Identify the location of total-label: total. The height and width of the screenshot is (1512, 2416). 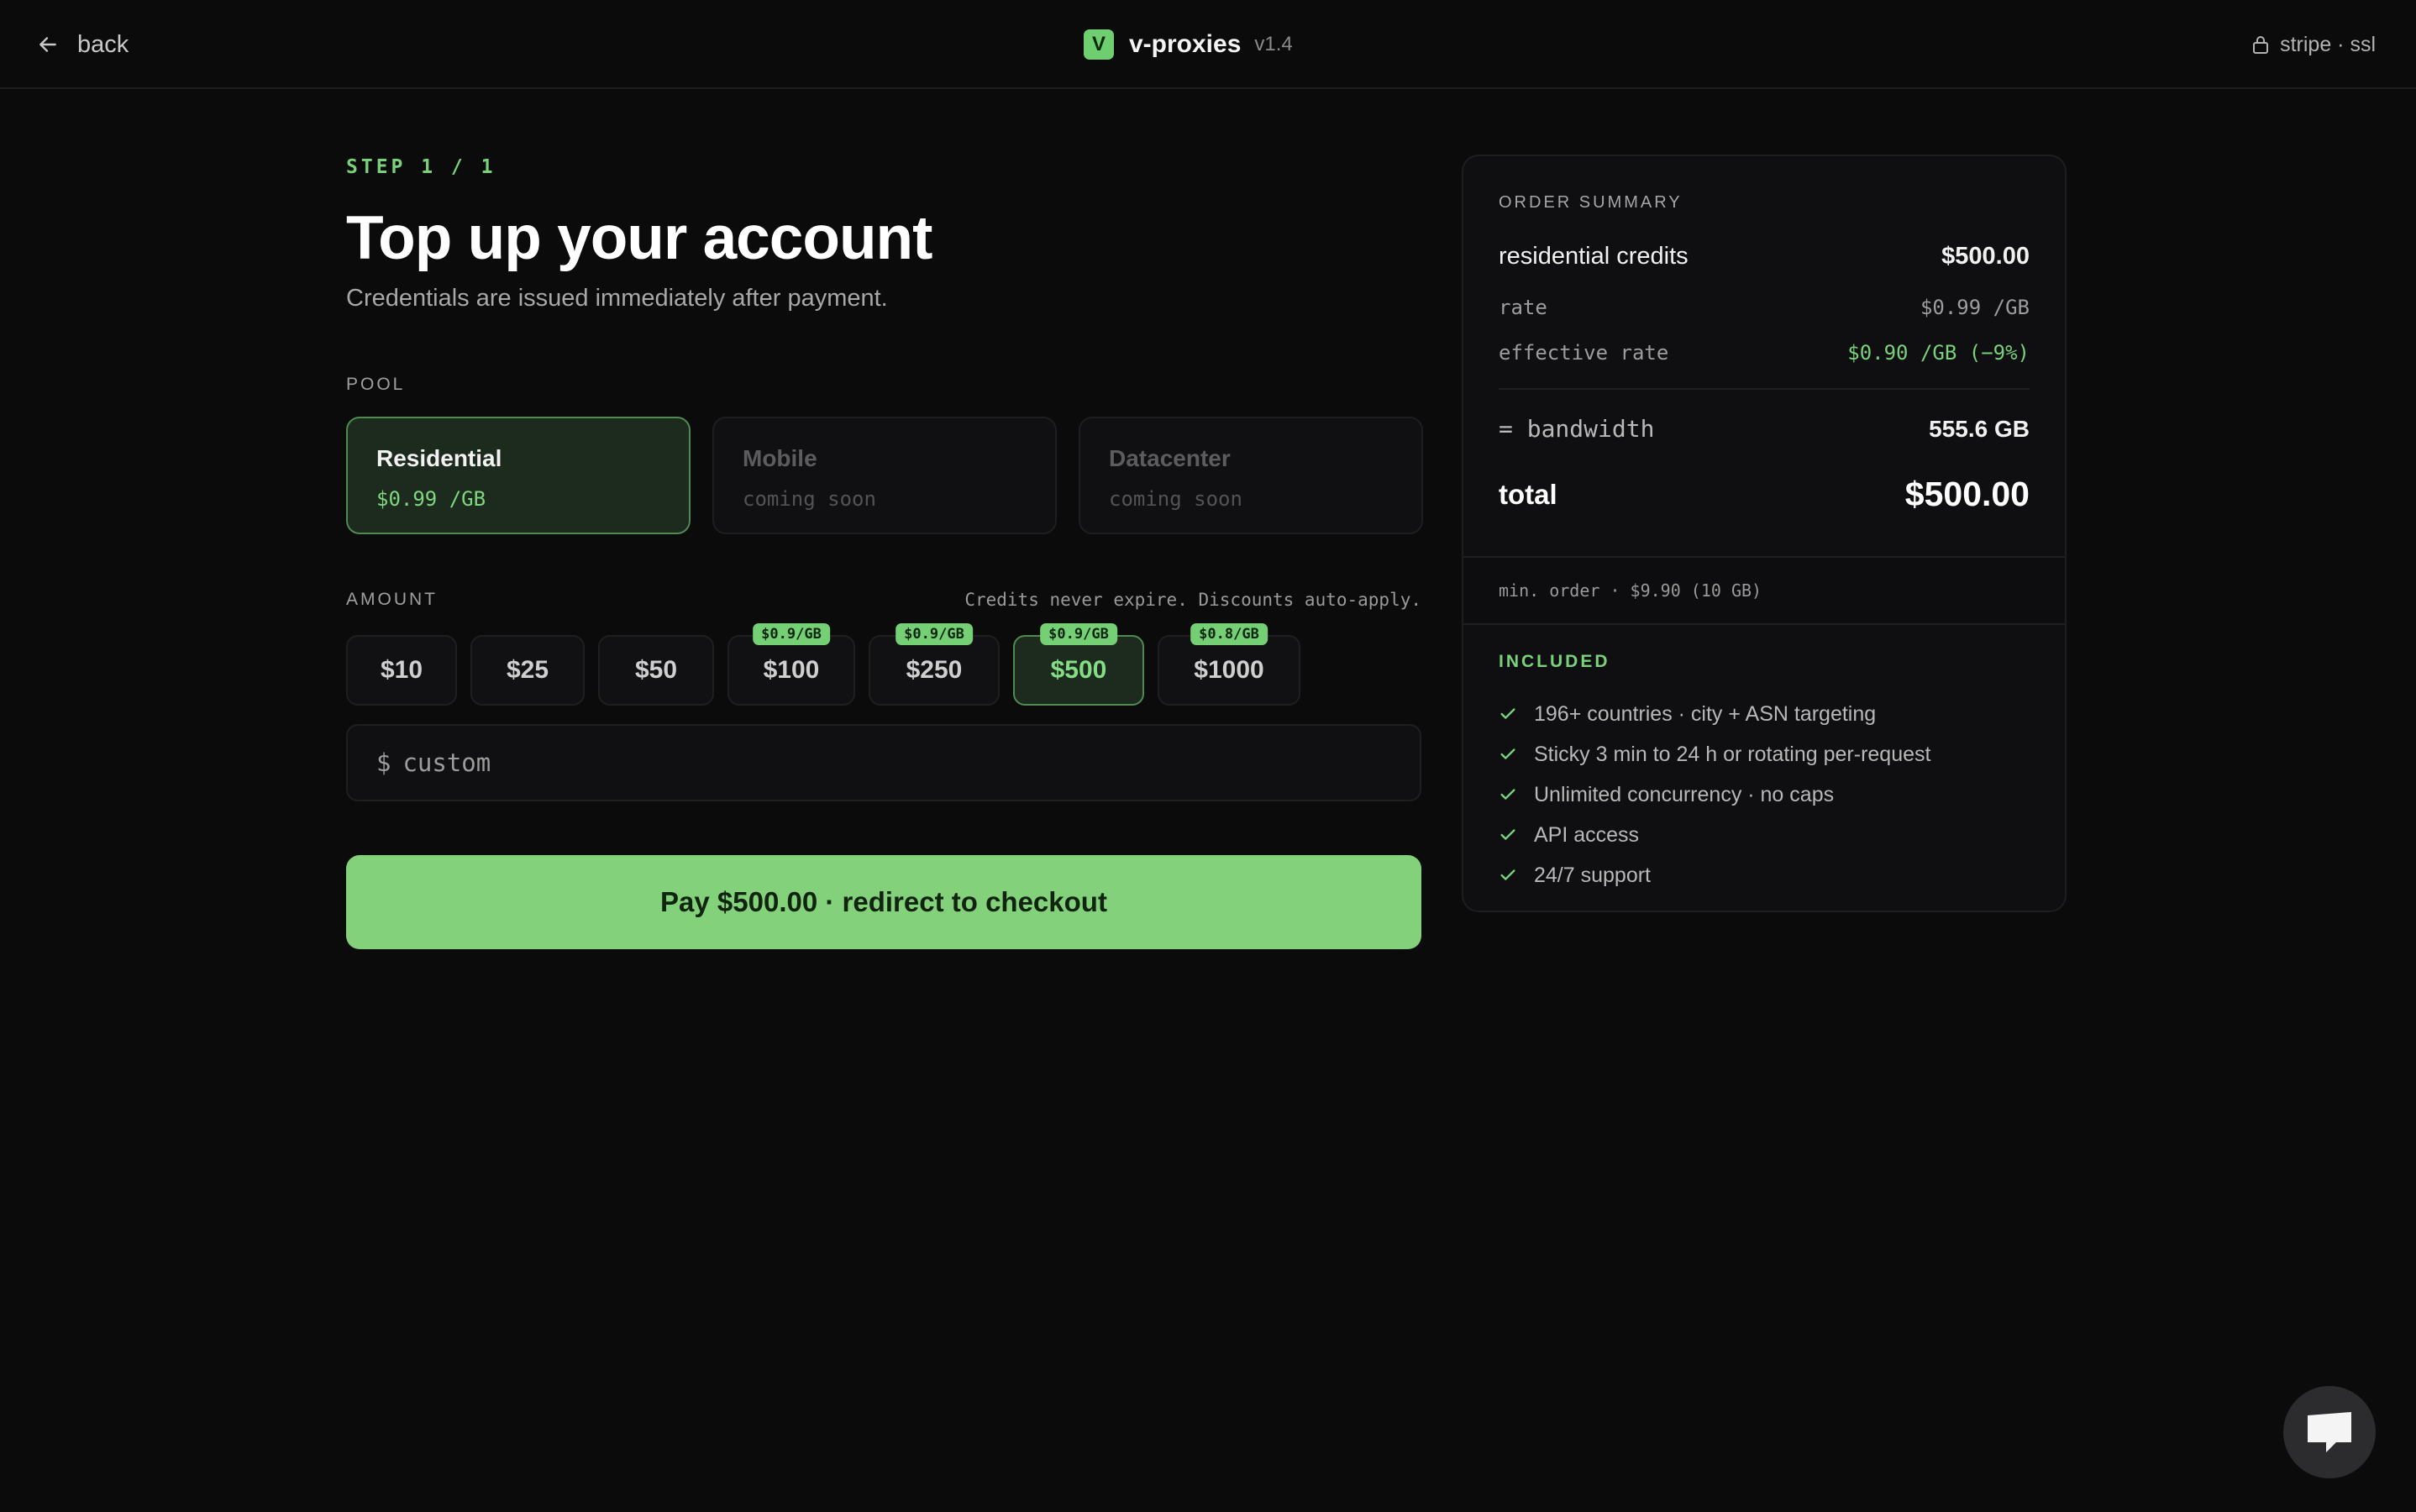
(1528, 494).